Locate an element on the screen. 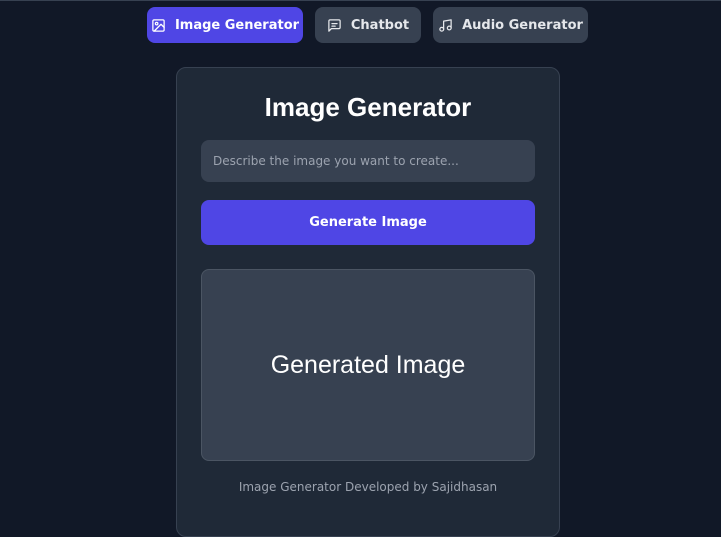 The width and height of the screenshot is (721, 537). image-icon is located at coordinates (158, 25).